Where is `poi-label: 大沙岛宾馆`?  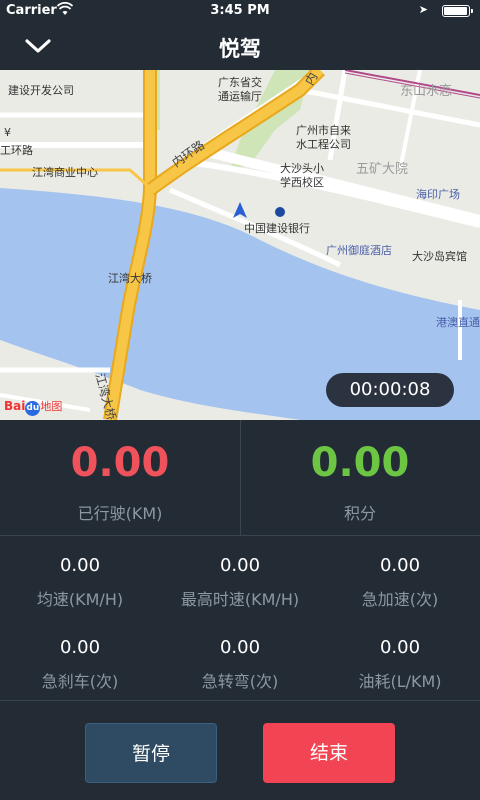
poi-label: 大沙岛宾馆 is located at coordinates (439, 256).